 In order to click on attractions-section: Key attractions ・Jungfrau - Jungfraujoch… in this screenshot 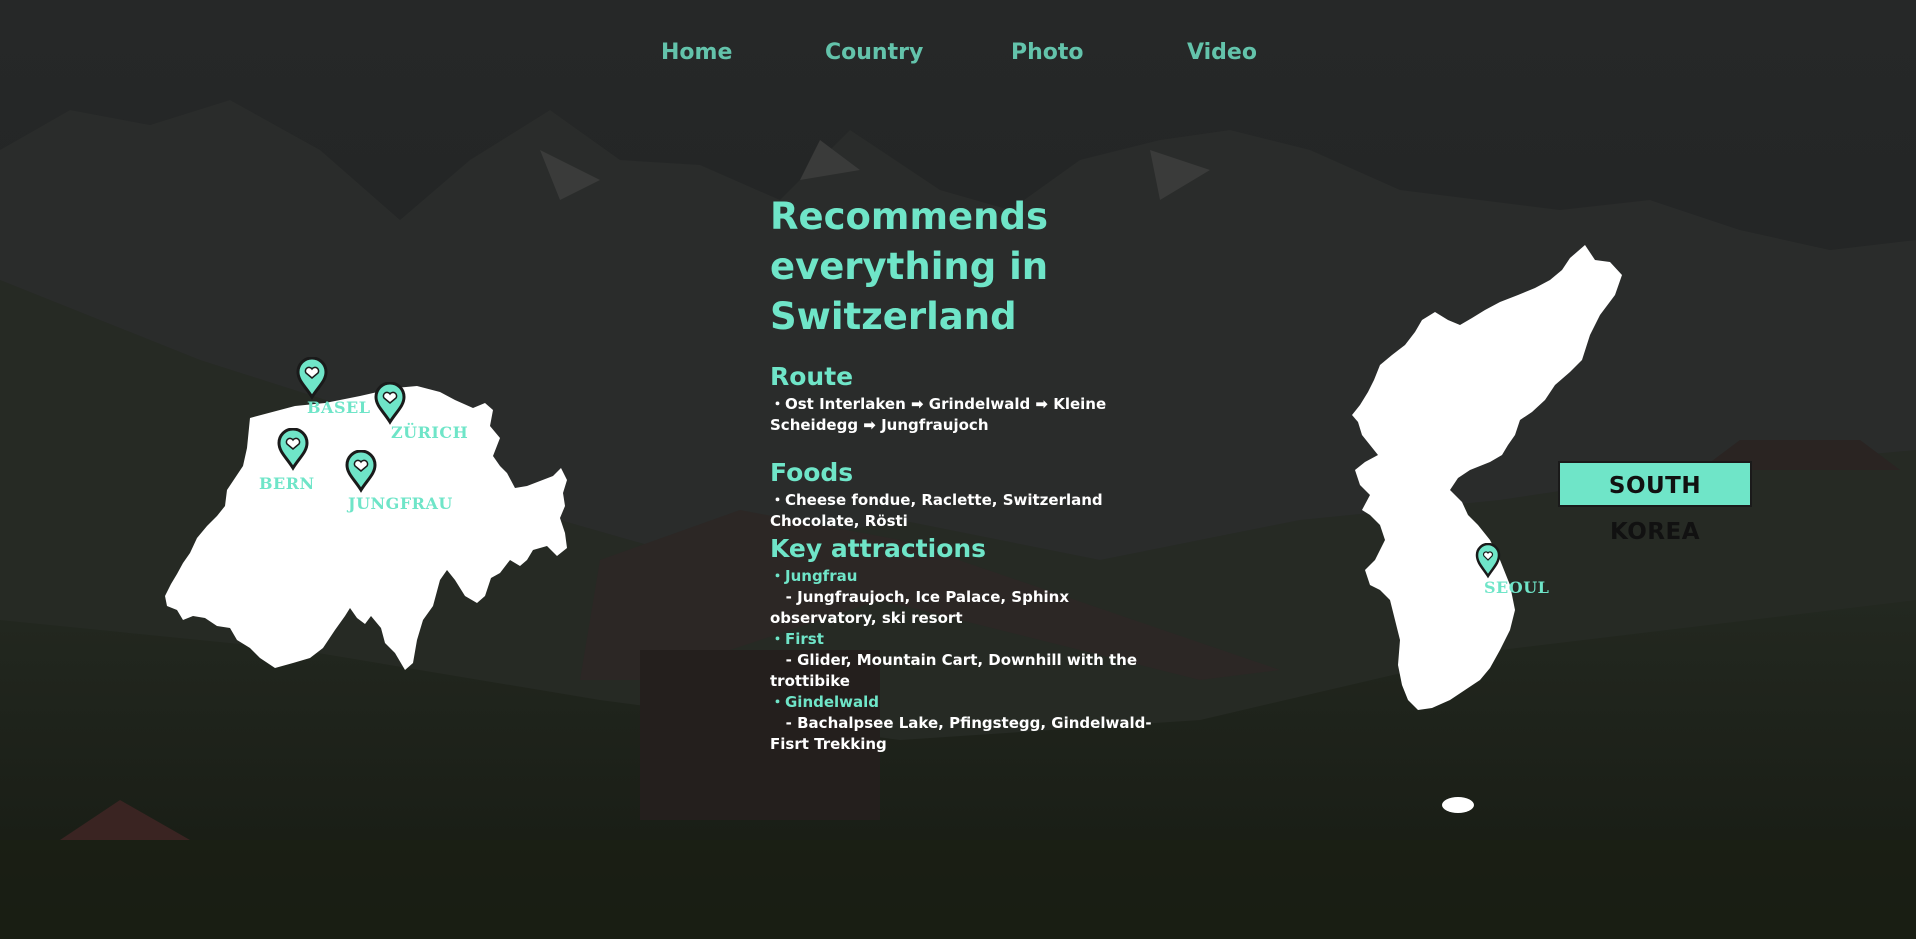, I will do `click(975, 644)`.